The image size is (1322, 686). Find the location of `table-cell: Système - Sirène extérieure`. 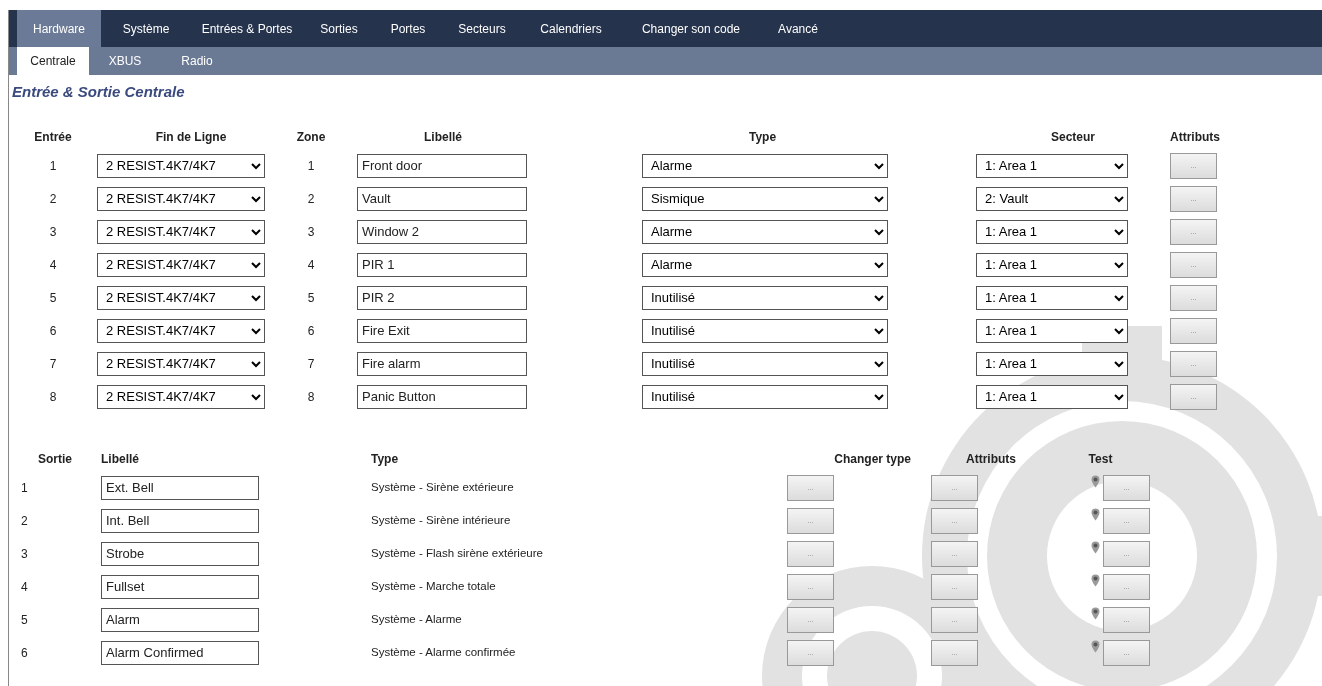

table-cell: Système - Sirène extérieure is located at coordinates (442, 486).